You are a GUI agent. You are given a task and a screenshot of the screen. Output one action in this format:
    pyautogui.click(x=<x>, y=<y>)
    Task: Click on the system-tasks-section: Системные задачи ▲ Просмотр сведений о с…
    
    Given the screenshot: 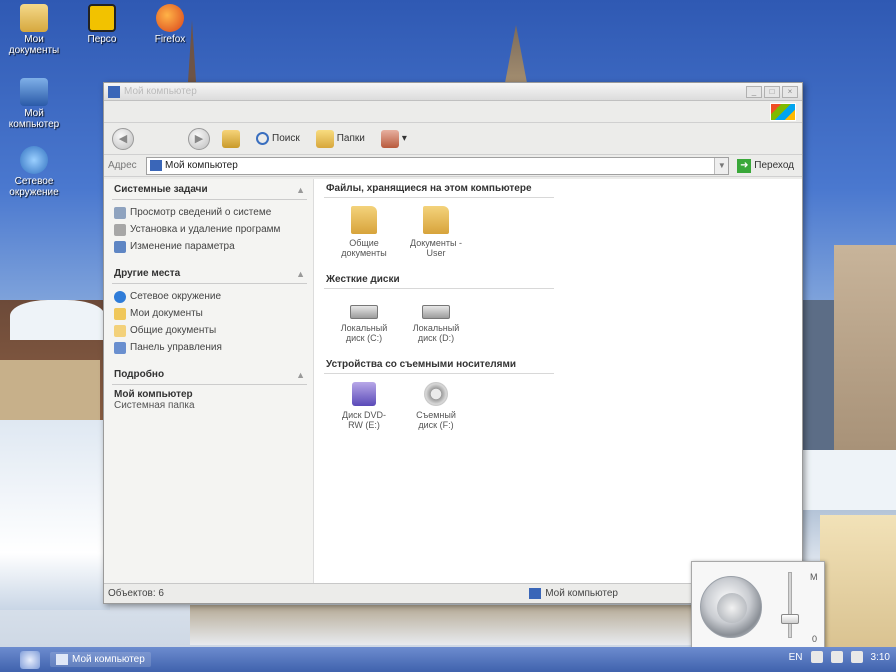 What is the action you would take?
    pyautogui.click(x=209, y=218)
    